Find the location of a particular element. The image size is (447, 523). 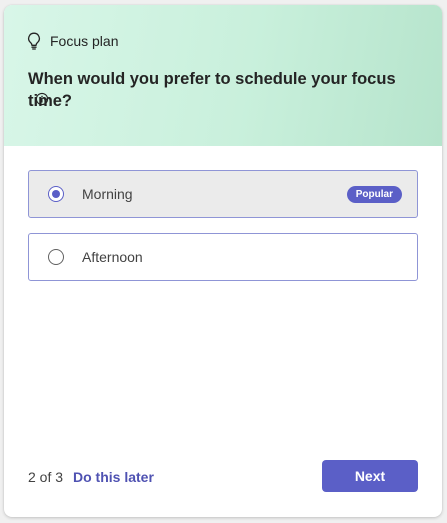

eyebrow-label: Focus plan is located at coordinates (84, 41).